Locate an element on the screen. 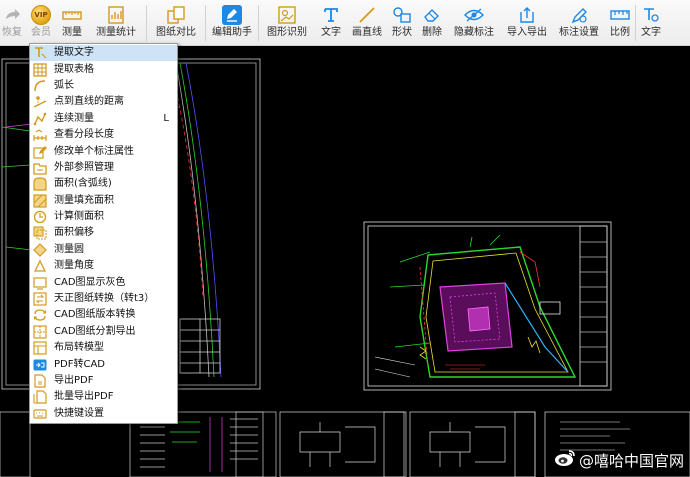 Image resolution: width=690 pixels, height=477 pixels. fill-area-icon is located at coordinates (40, 201).